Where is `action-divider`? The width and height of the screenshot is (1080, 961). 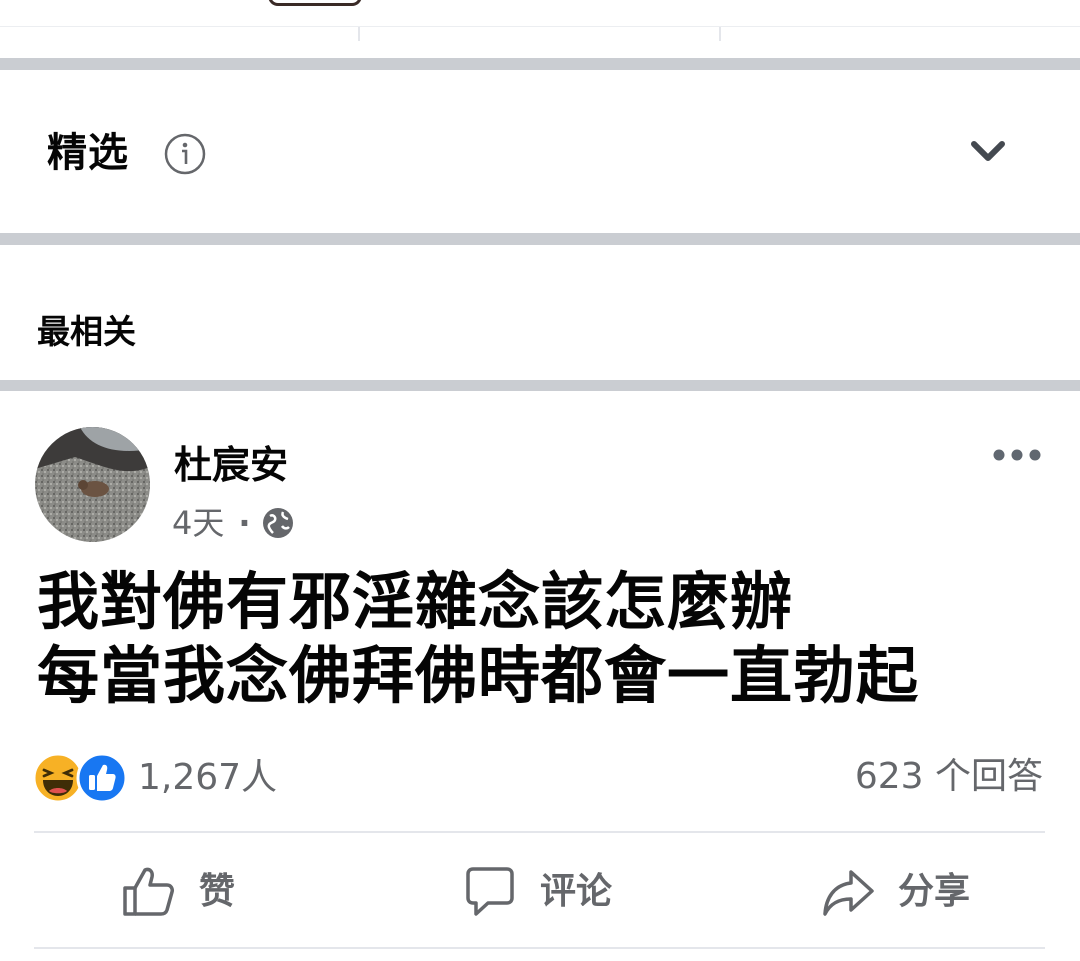 action-divider is located at coordinates (539, 832).